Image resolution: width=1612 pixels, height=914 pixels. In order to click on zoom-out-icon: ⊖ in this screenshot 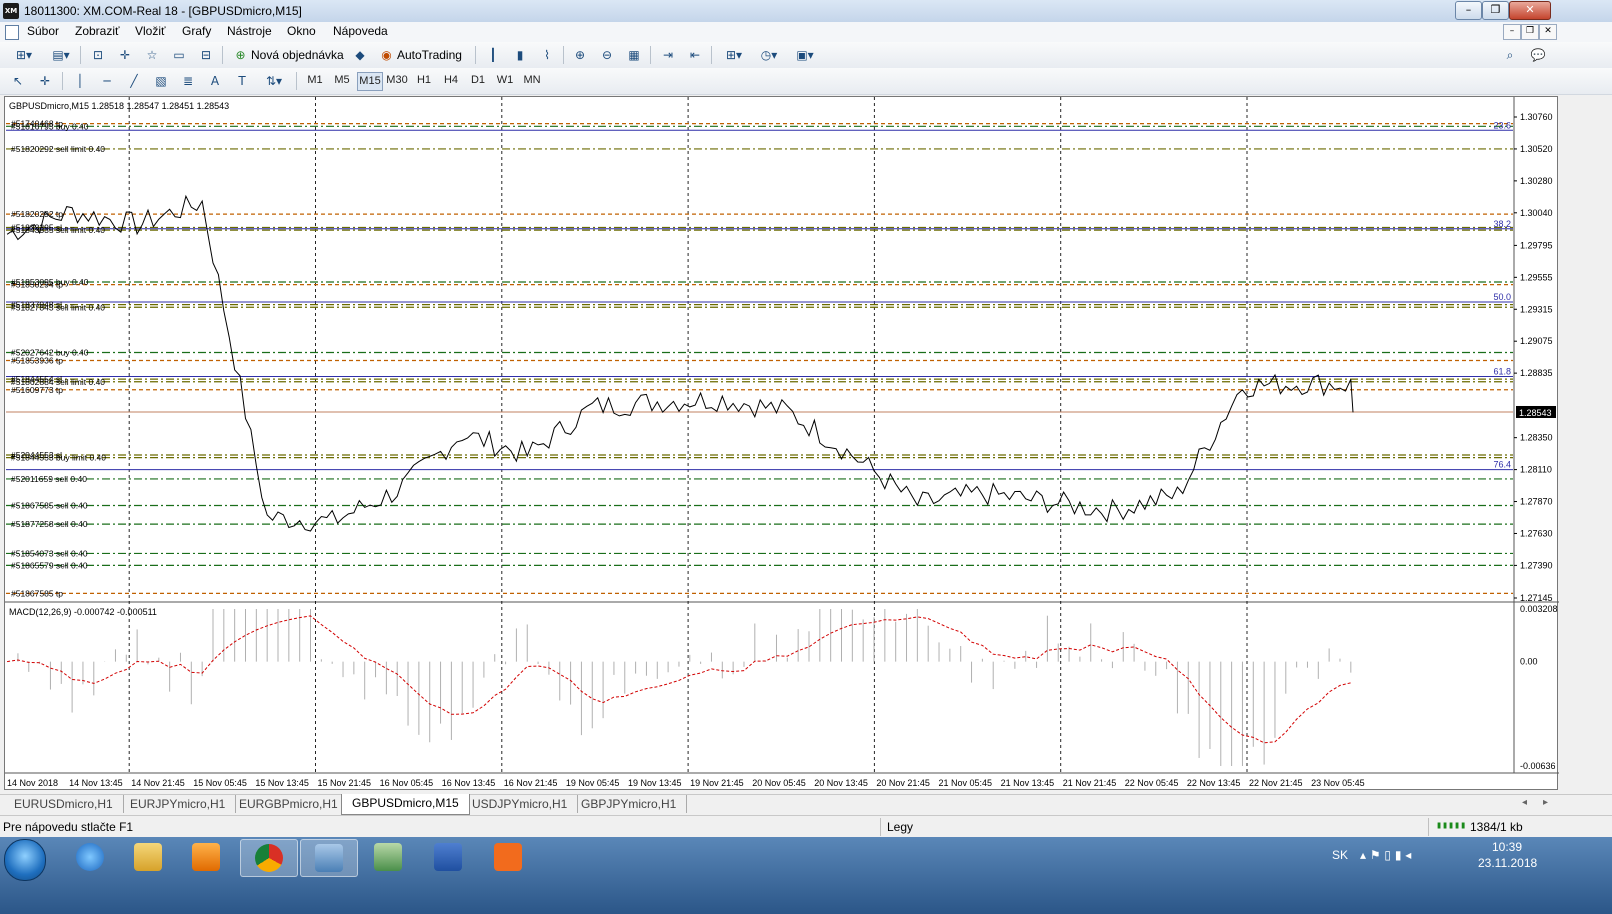, I will do `click(607, 55)`.